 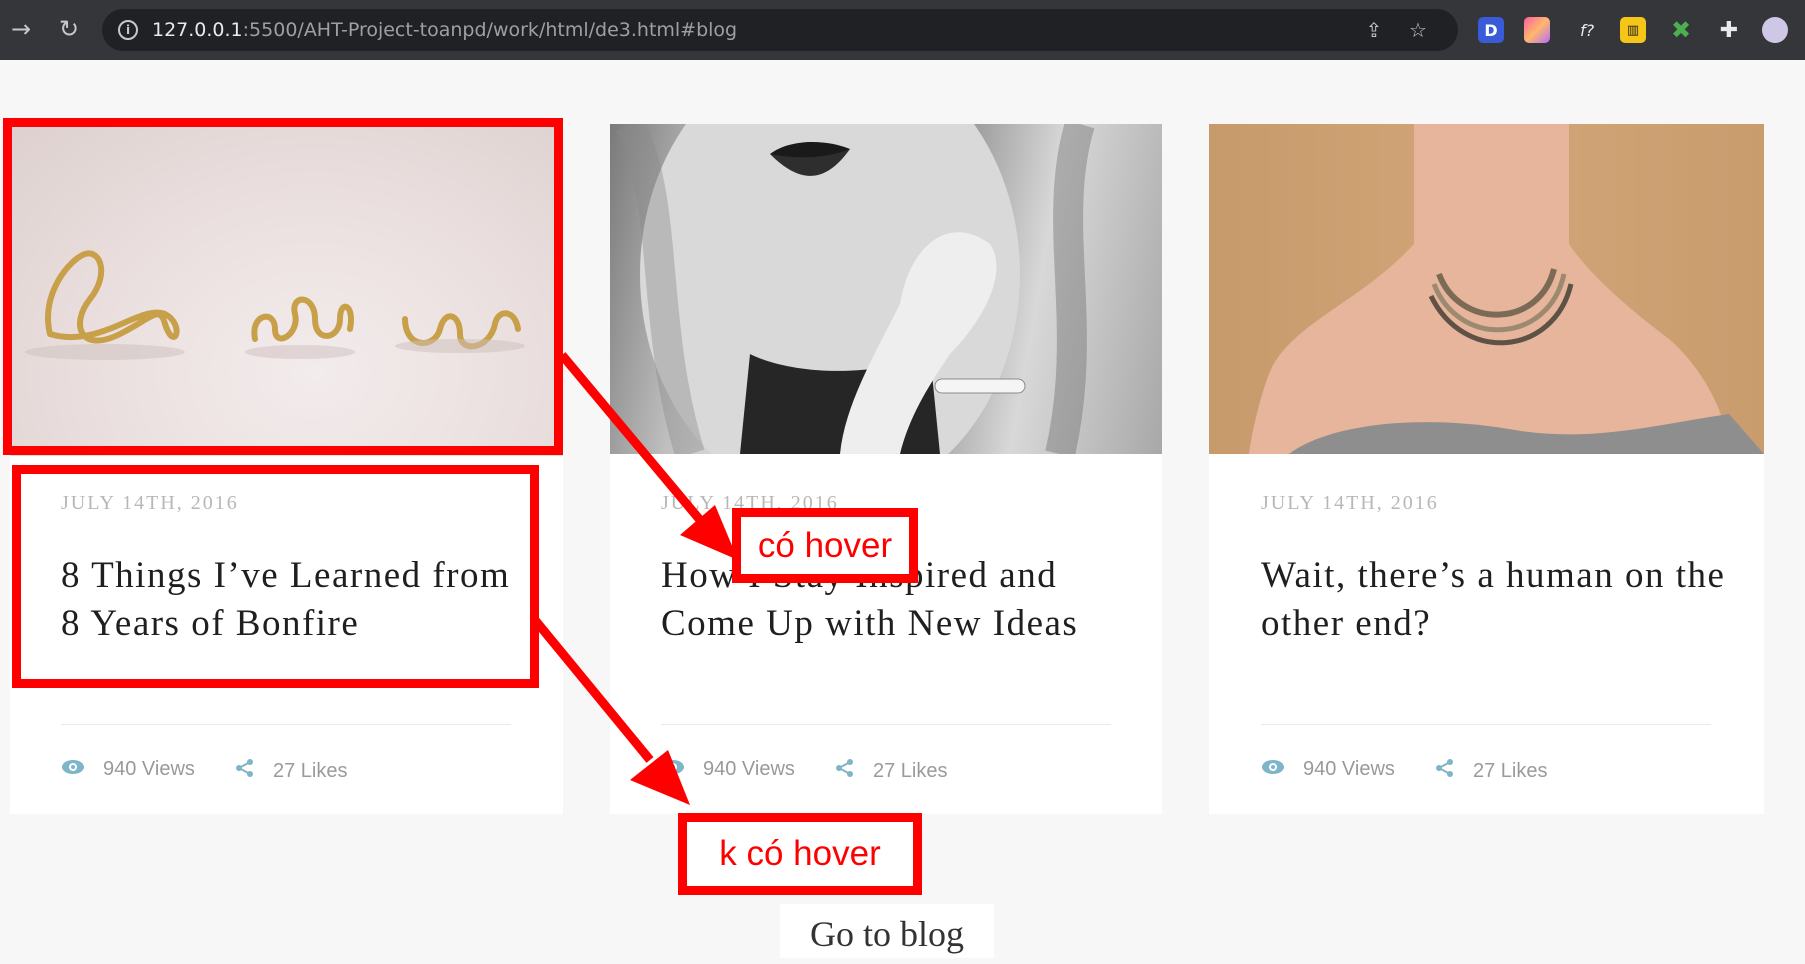 What do you see at coordinates (1729, 30) in the screenshot?
I see `extensions-puzzle-icon: ✚` at bounding box center [1729, 30].